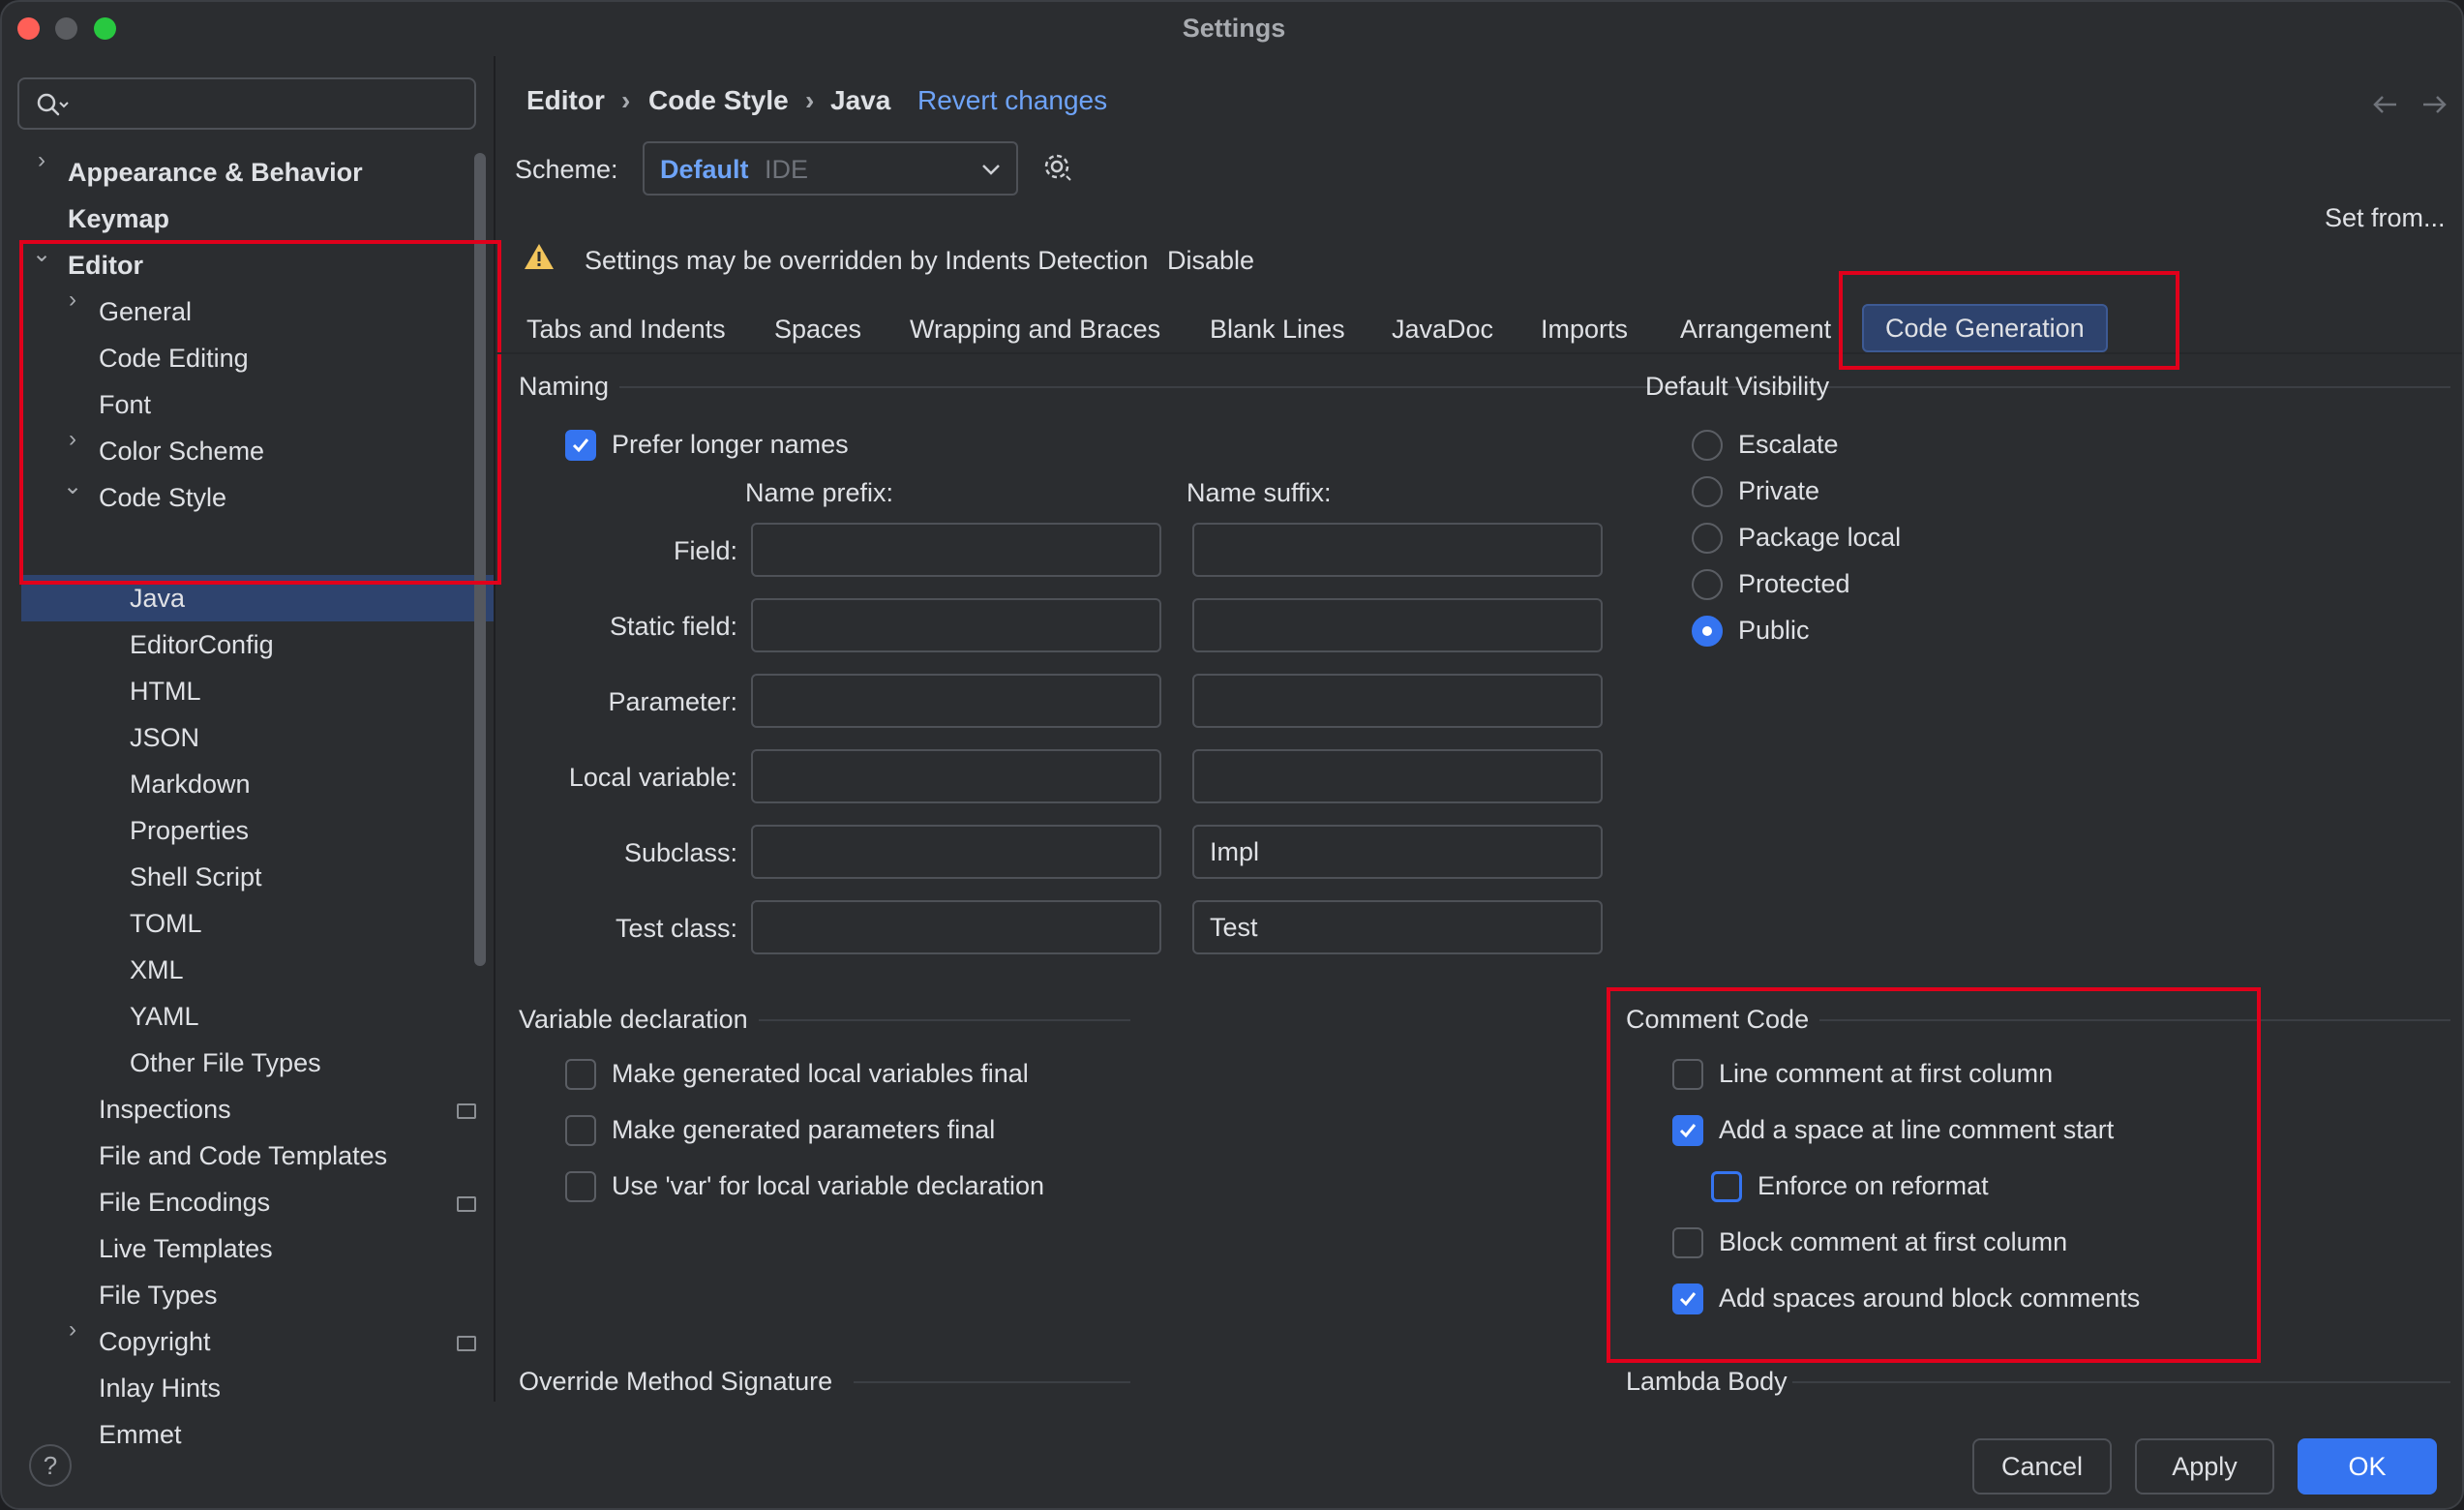 The width and height of the screenshot is (2464, 1510). I want to click on check-icon, so click(1688, 1131).